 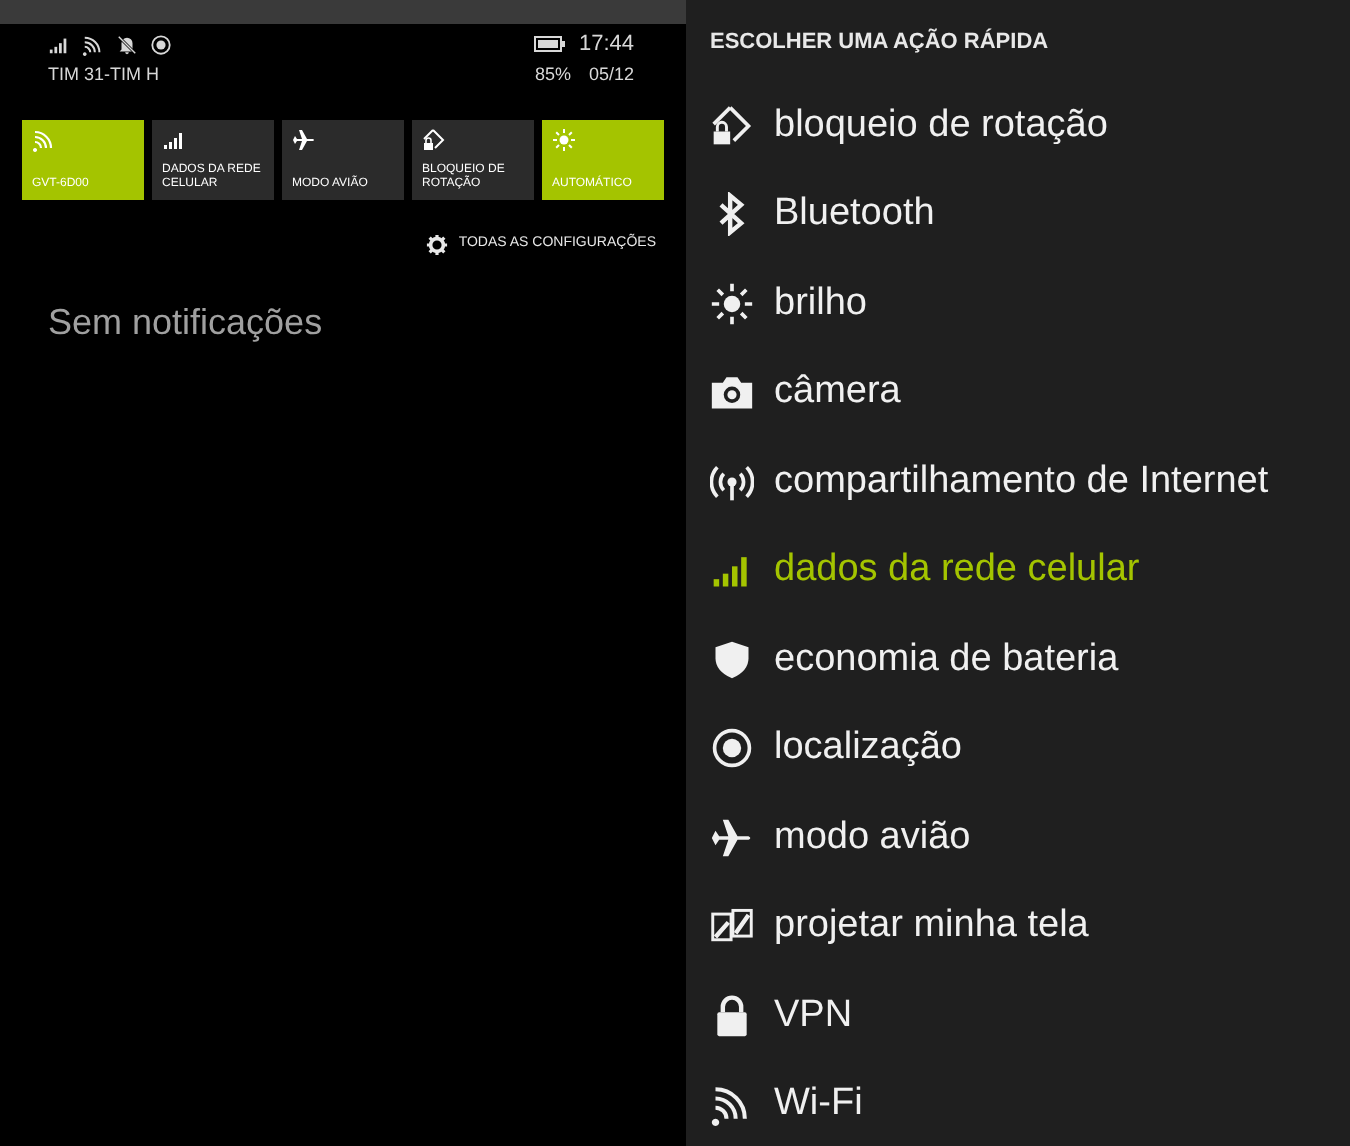 What do you see at coordinates (606, 44) in the screenshot?
I see `clock-time: 17:44` at bounding box center [606, 44].